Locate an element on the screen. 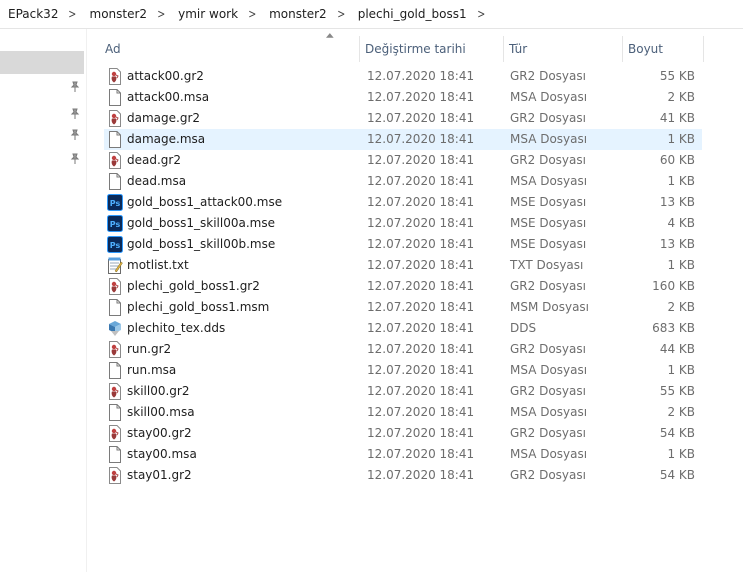  file-size: 44 KB is located at coordinates (677, 349).